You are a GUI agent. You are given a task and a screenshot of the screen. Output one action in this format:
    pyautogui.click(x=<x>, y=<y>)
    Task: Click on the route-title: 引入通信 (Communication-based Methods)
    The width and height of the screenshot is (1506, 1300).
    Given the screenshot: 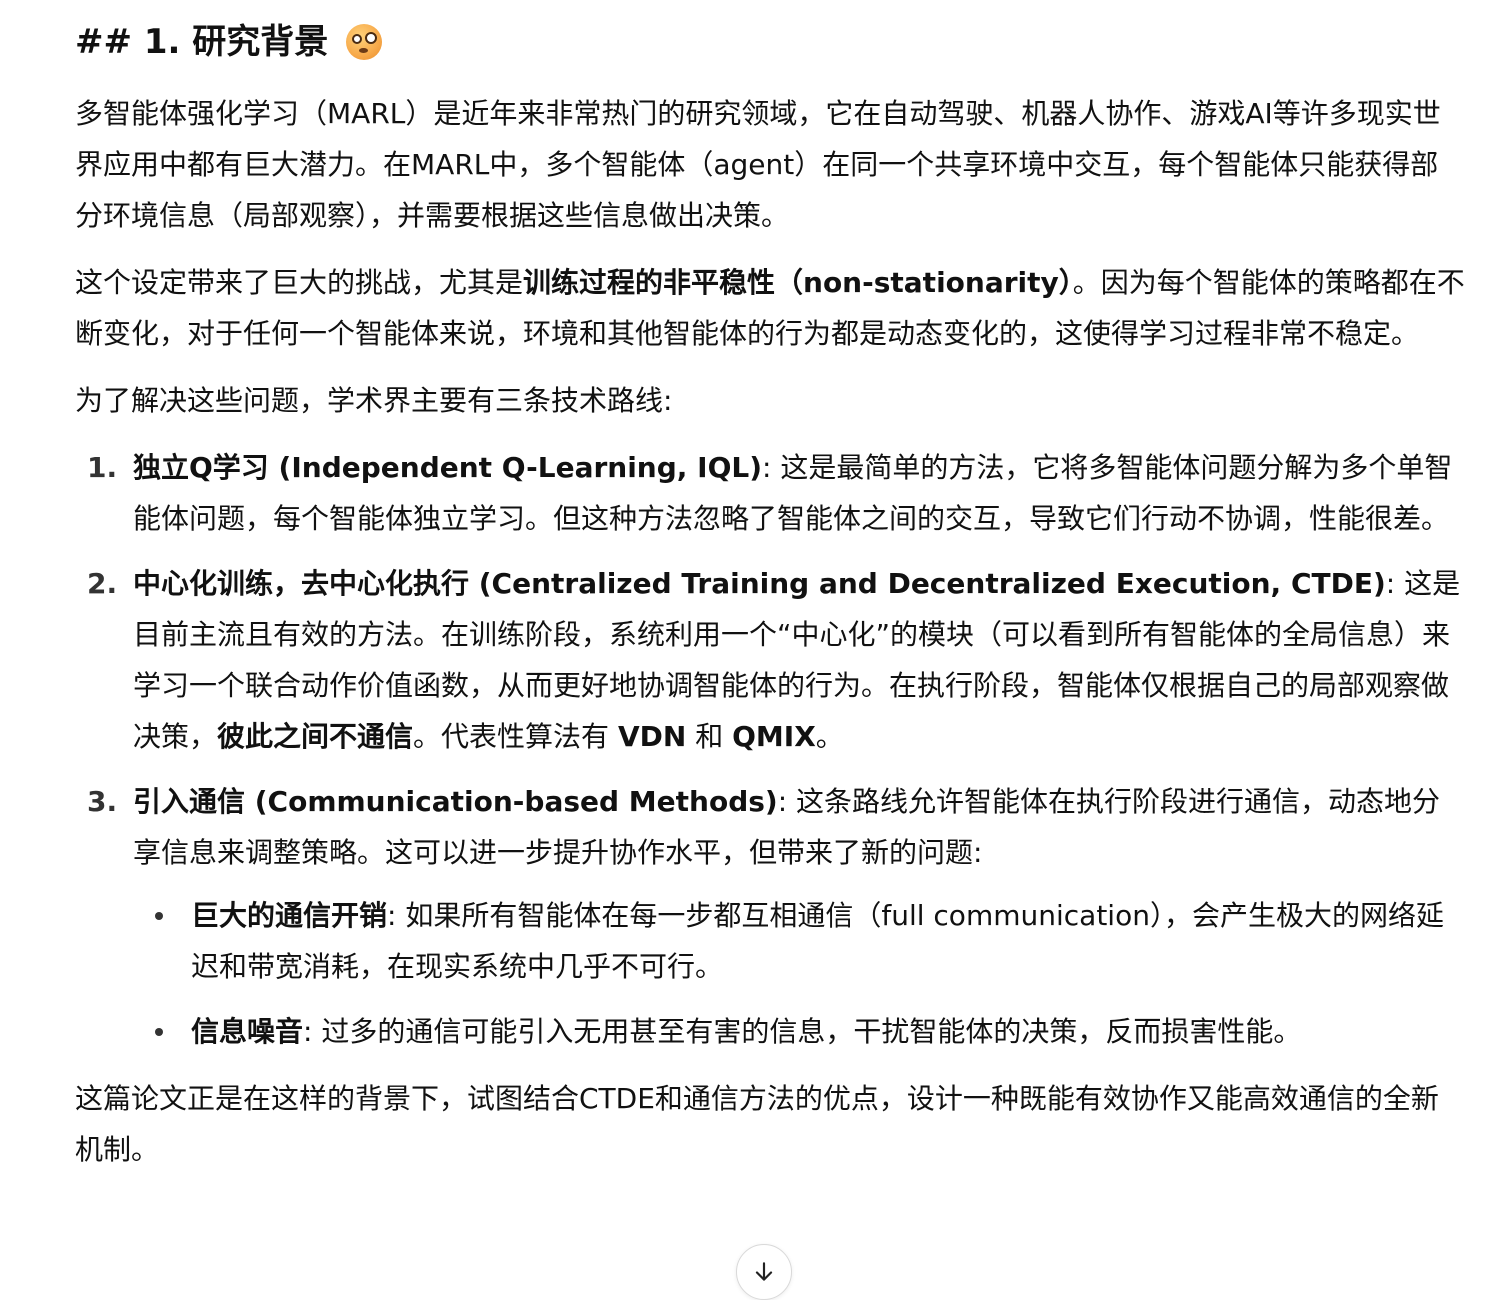 What is the action you would take?
    pyautogui.click(x=455, y=801)
    